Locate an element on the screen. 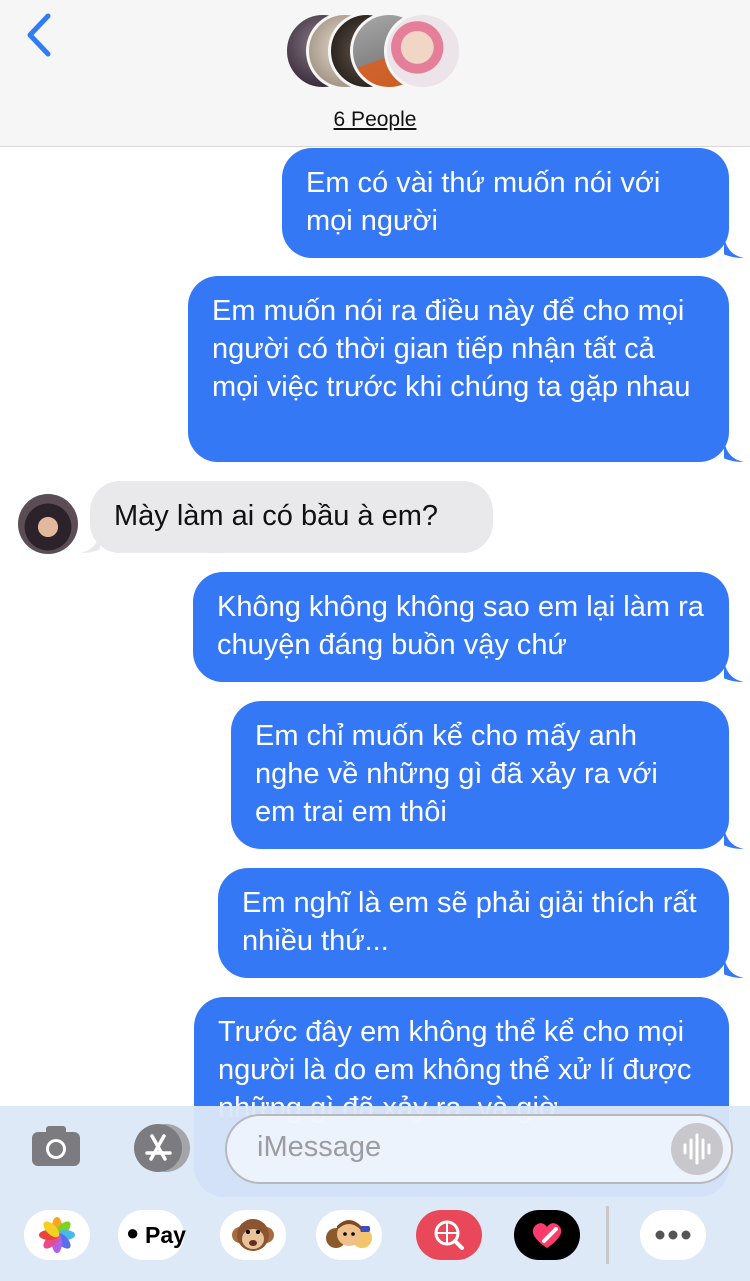 Image resolution: width=750 pixels, height=1281 pixels. memoji-stickers-icon is located at coordinates (349, 1234).